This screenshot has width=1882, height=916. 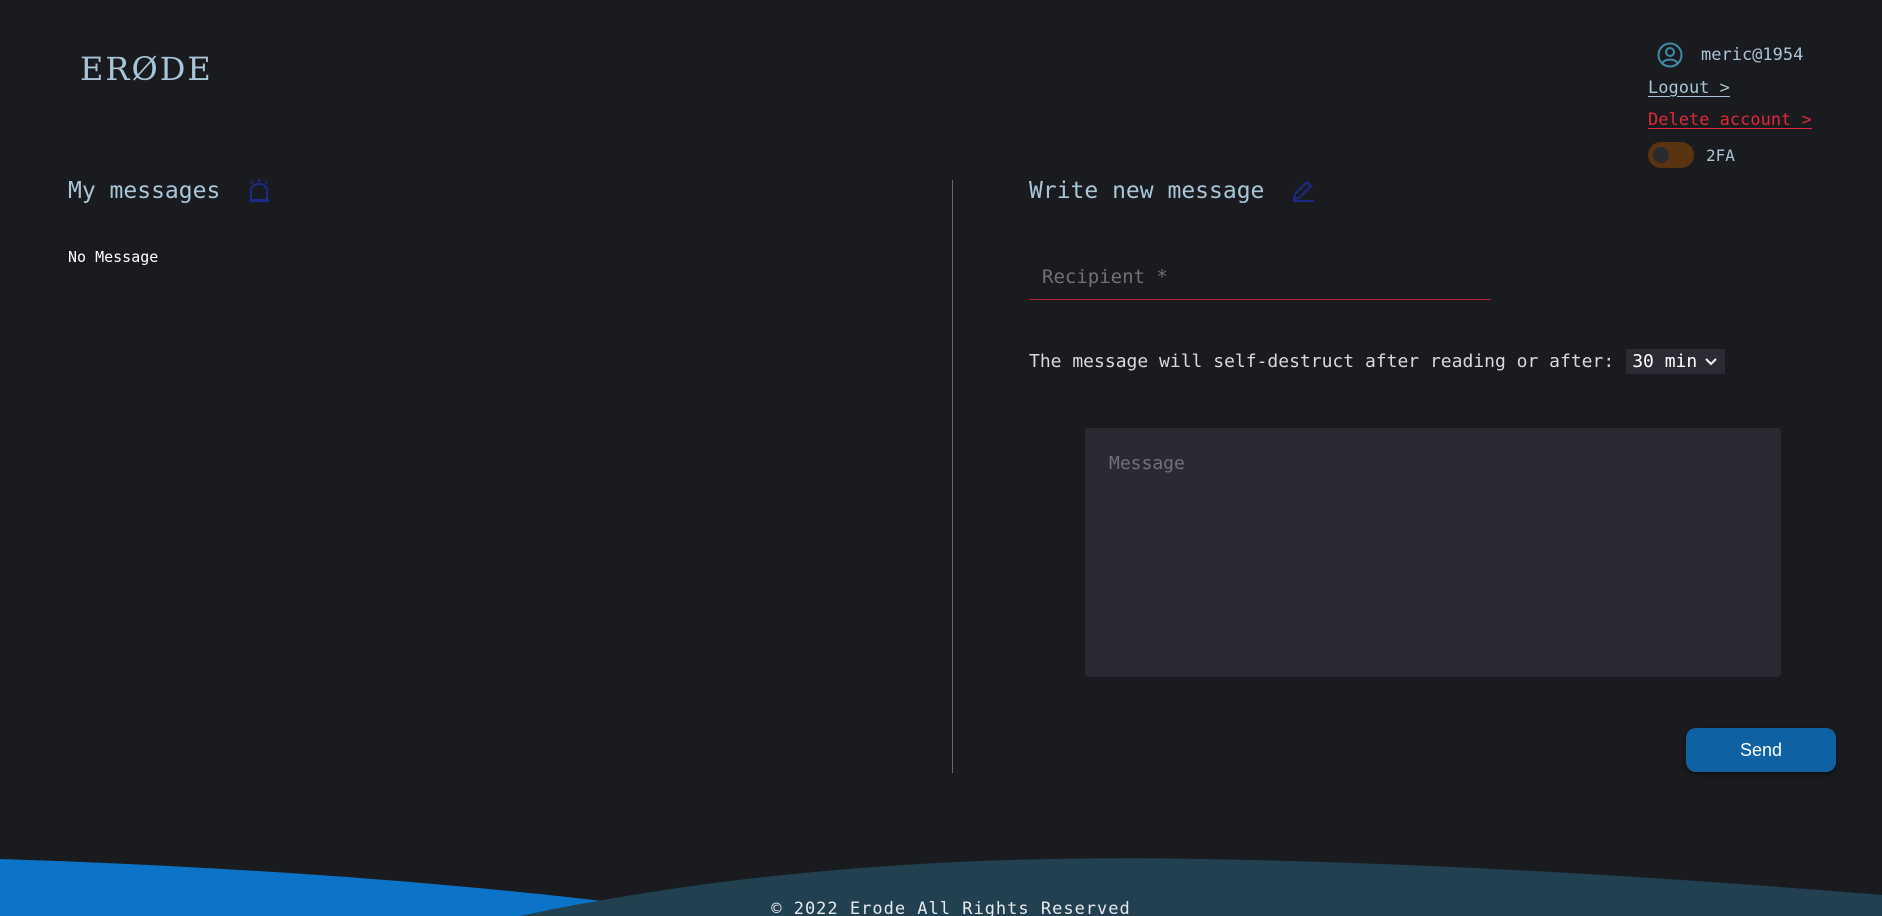 I want to click on chevron-down-icon, so click(x=1711, y=361).